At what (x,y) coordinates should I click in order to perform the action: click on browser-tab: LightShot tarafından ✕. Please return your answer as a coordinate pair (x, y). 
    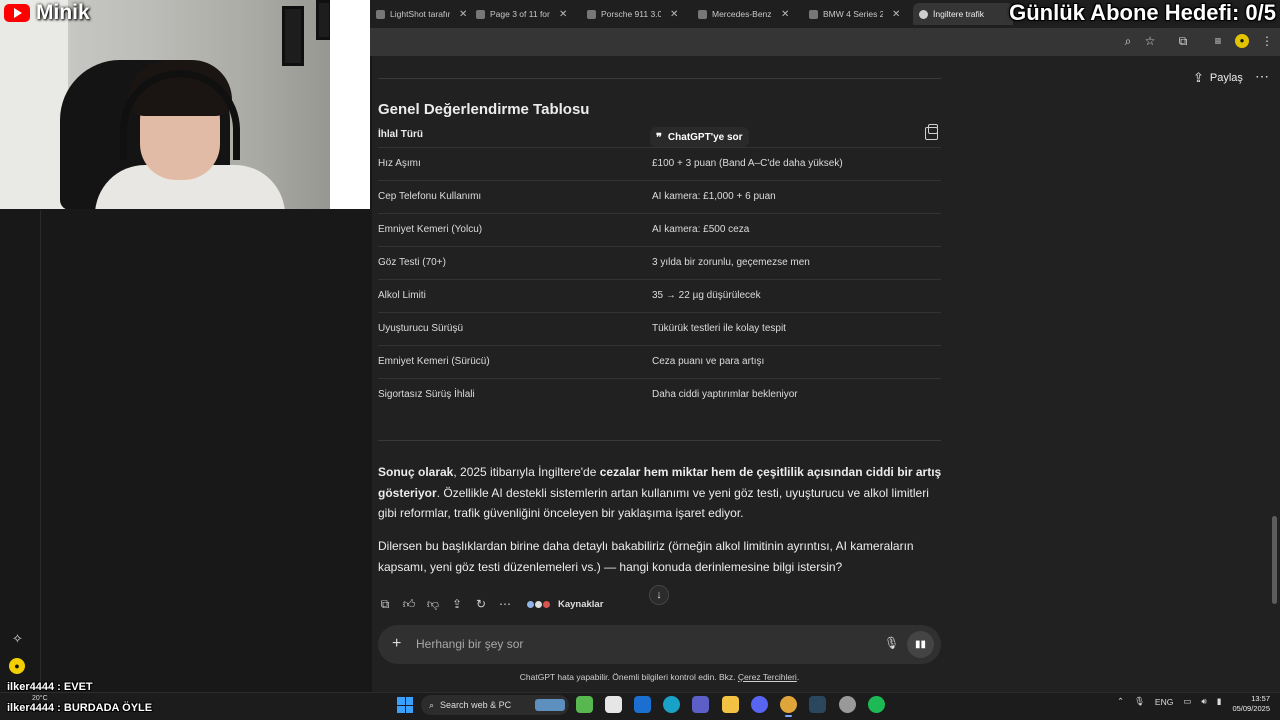
    Looking at the image, I should click on (421, 14).